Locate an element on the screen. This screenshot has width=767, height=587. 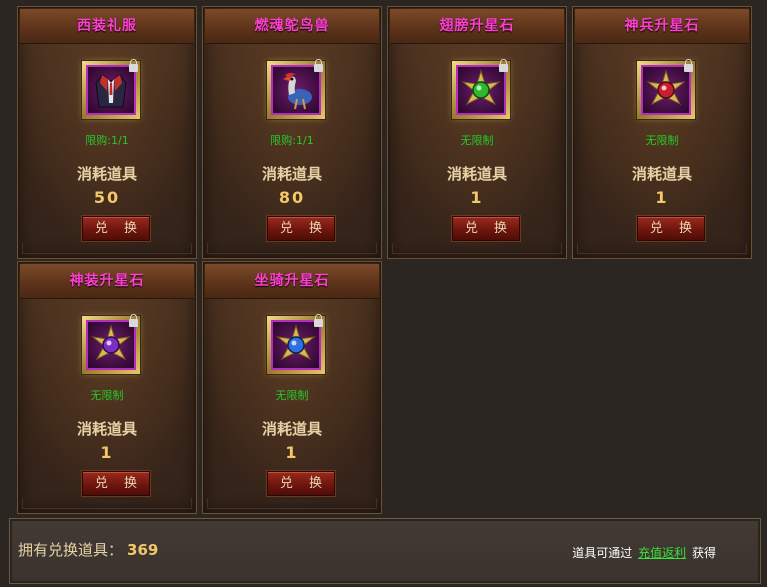
exchange-card: 西装礼服 限购:1/1 消耗道具 50 兑 换 is located at coordinates (107, 132).